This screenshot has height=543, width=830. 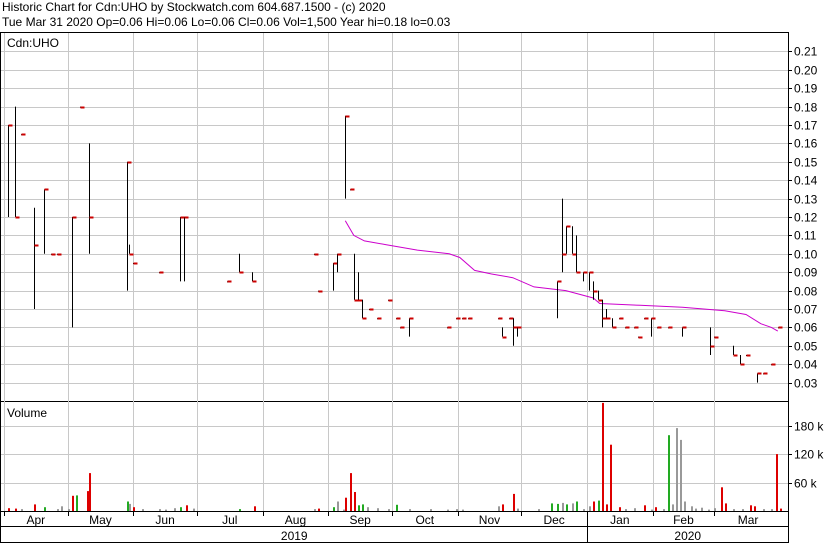 I want to click on price-y-tick-label: 0.13, so click(x=806, y=200).